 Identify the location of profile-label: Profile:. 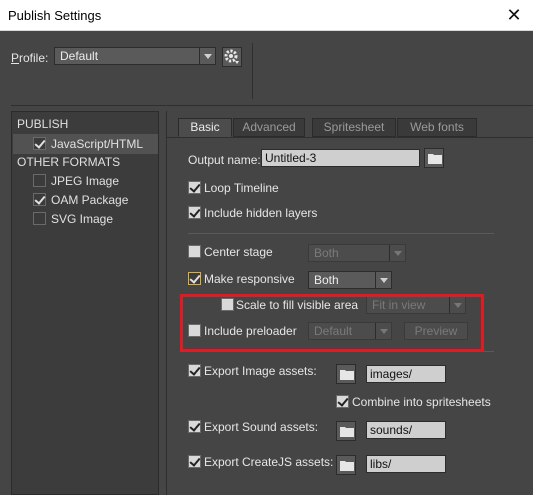
(30, 58).